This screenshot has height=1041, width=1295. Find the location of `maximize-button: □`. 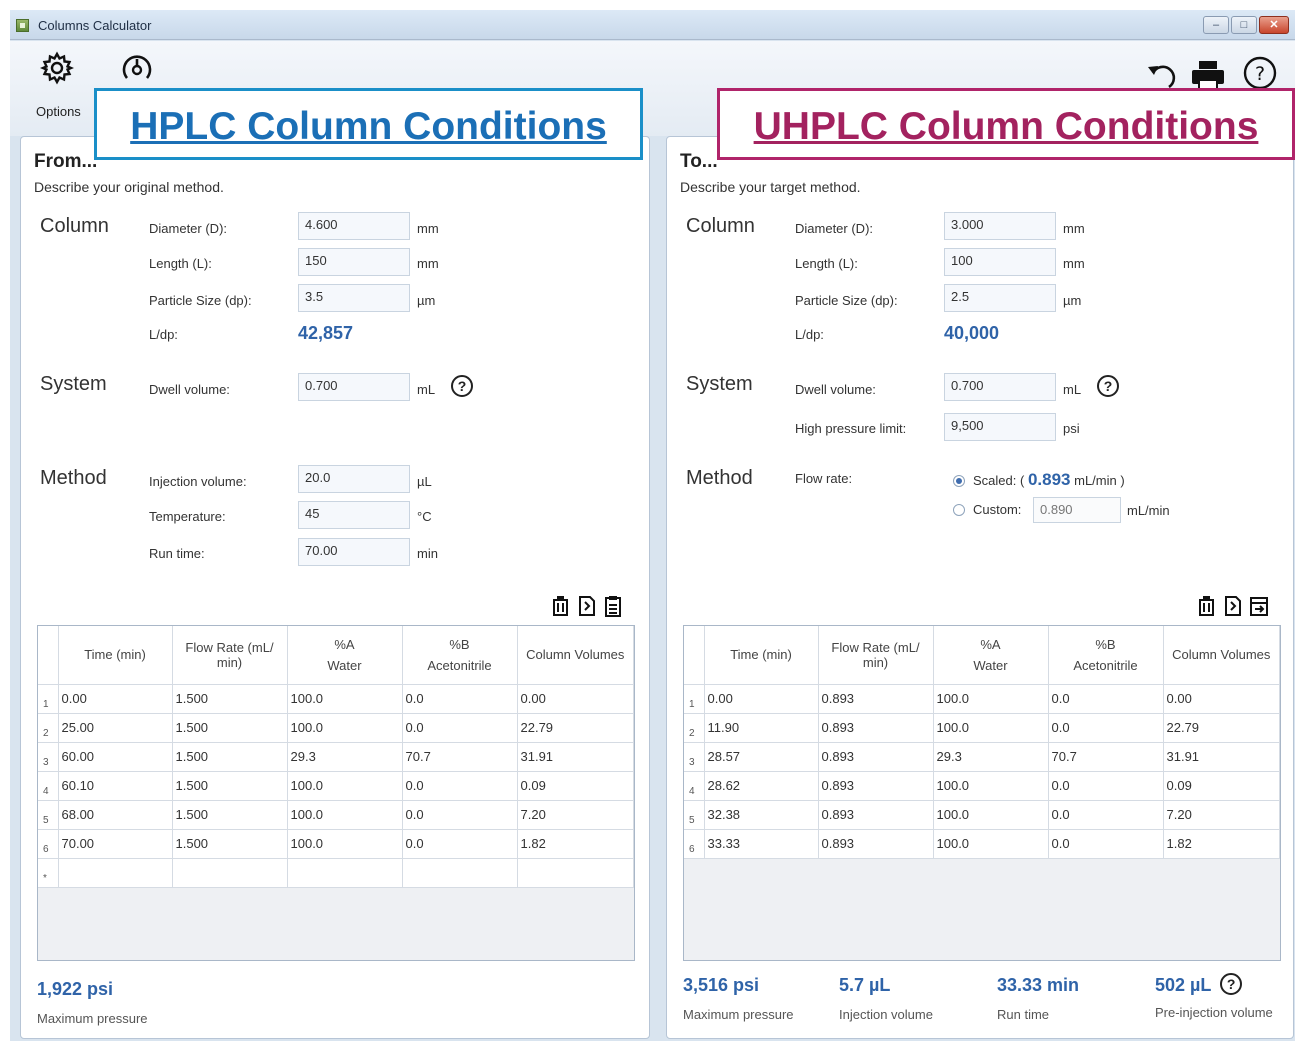

maximize-button: □ is located at coordinates (1244, 25).